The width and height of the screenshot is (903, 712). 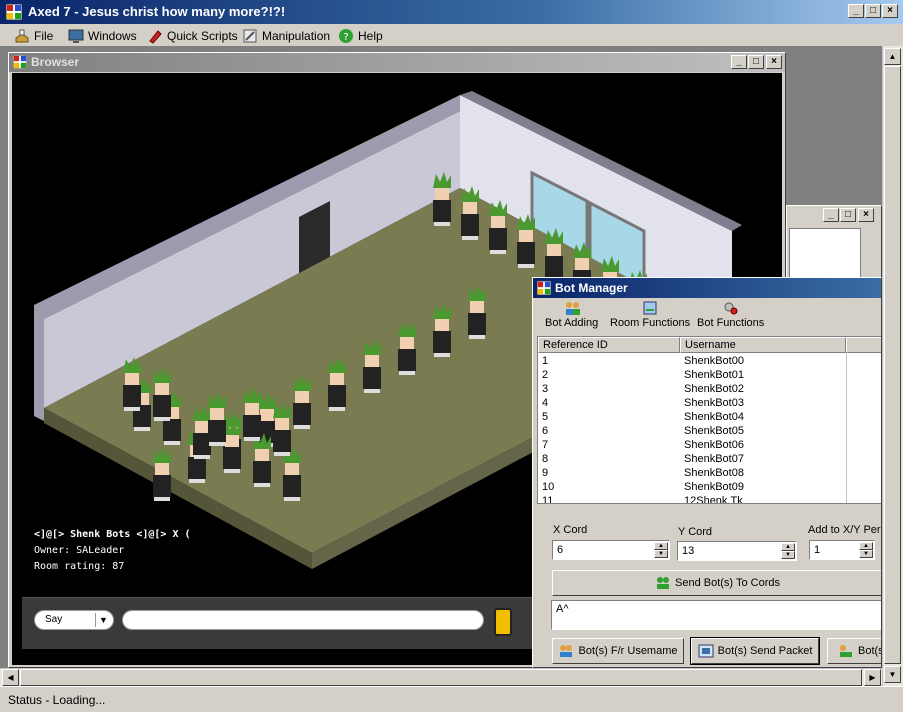 I want to click on table-row: 10 ShenkBot09, so click(x=692, y=487).